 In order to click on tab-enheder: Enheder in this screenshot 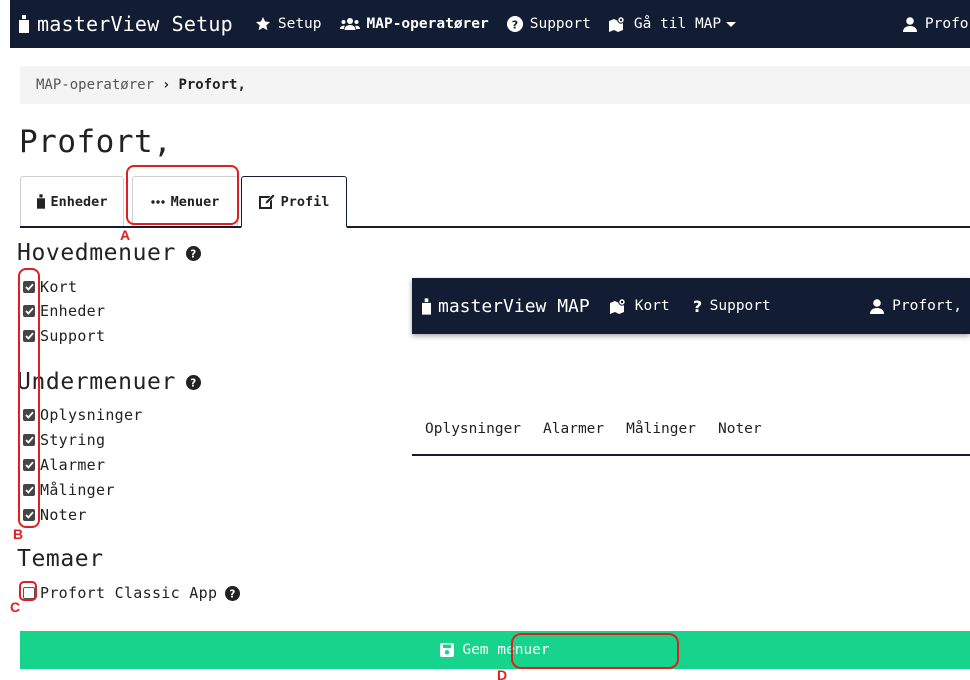, I will do `click(72, 201)`.